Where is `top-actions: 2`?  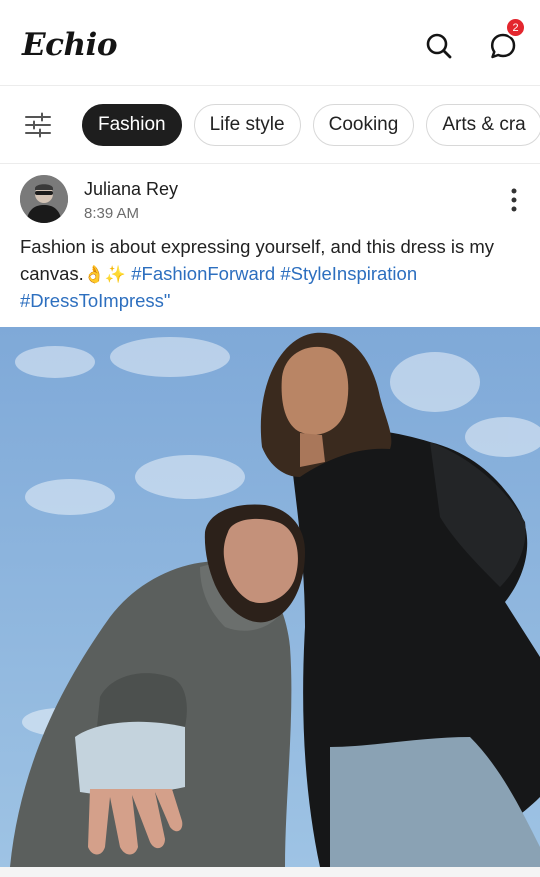 top-actions: 2 is located at coordinates (475, 39).